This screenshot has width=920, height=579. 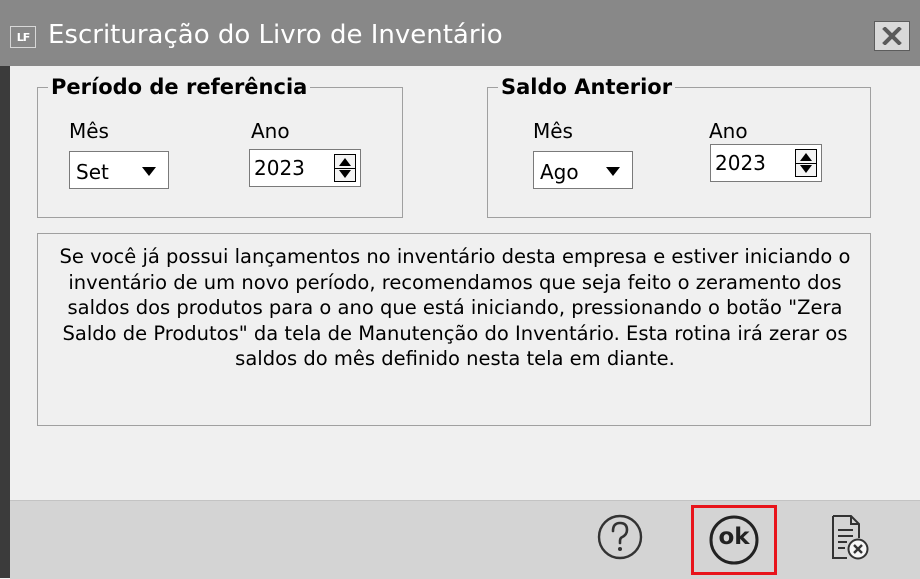 What do you see at coordinates (553, 131) in the screenshot?
I see `saldo-mes-label: Mês` at bounding box center [553, 131].